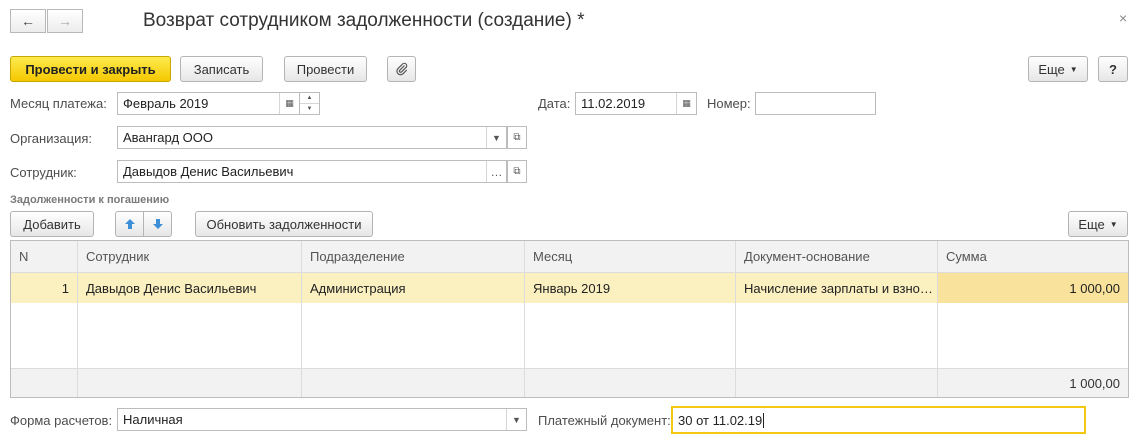 This screenshot has height=436, width=1148. I want to click on payment-document-value: 30 от 11.02.19, so click(720, 420).